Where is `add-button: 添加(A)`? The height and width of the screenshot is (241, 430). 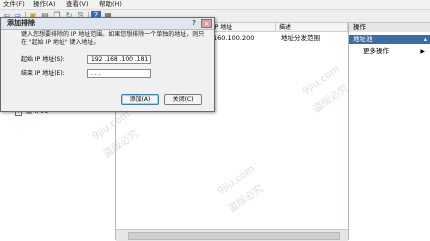 add-button: 添加(A) is located at coordinates (140, 99).